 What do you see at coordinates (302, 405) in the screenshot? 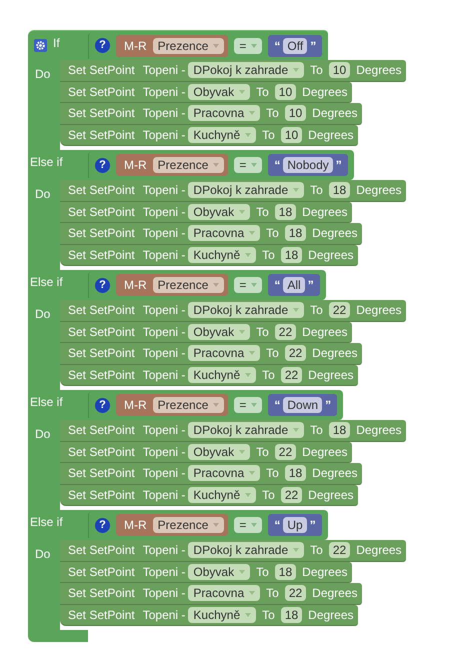
I see `text-value-field: Down` at bounding box center [302, 405].